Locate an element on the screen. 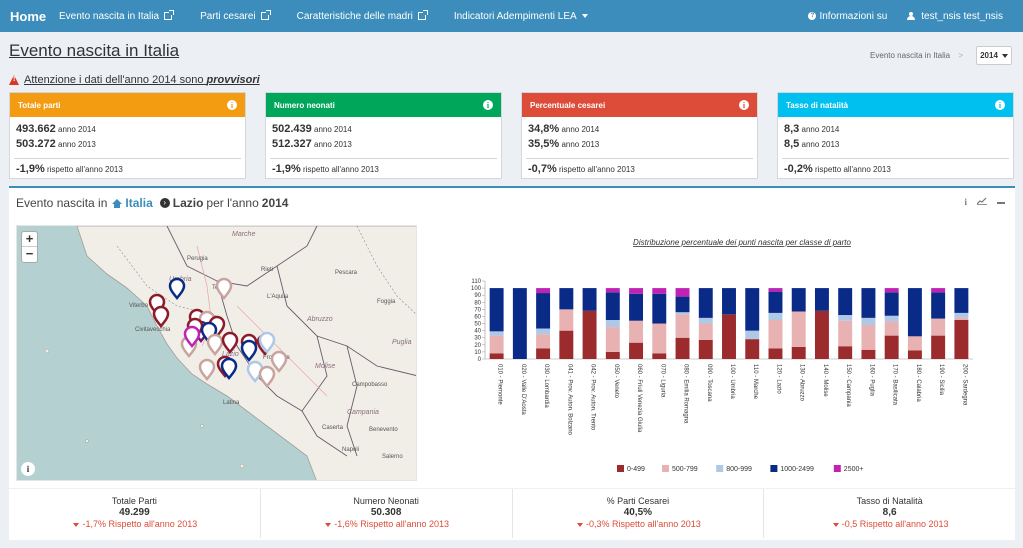  kpi-delta-label: rispetto all'anno 2013 is located at coordinates (596, 169).